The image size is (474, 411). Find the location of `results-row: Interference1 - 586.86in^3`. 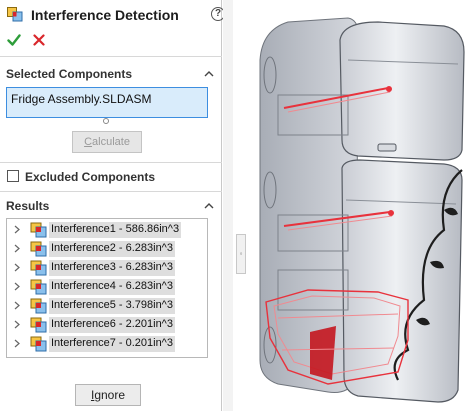

results-row: Interference1 - 586.86in^3 is located at coordinates (107, 230).